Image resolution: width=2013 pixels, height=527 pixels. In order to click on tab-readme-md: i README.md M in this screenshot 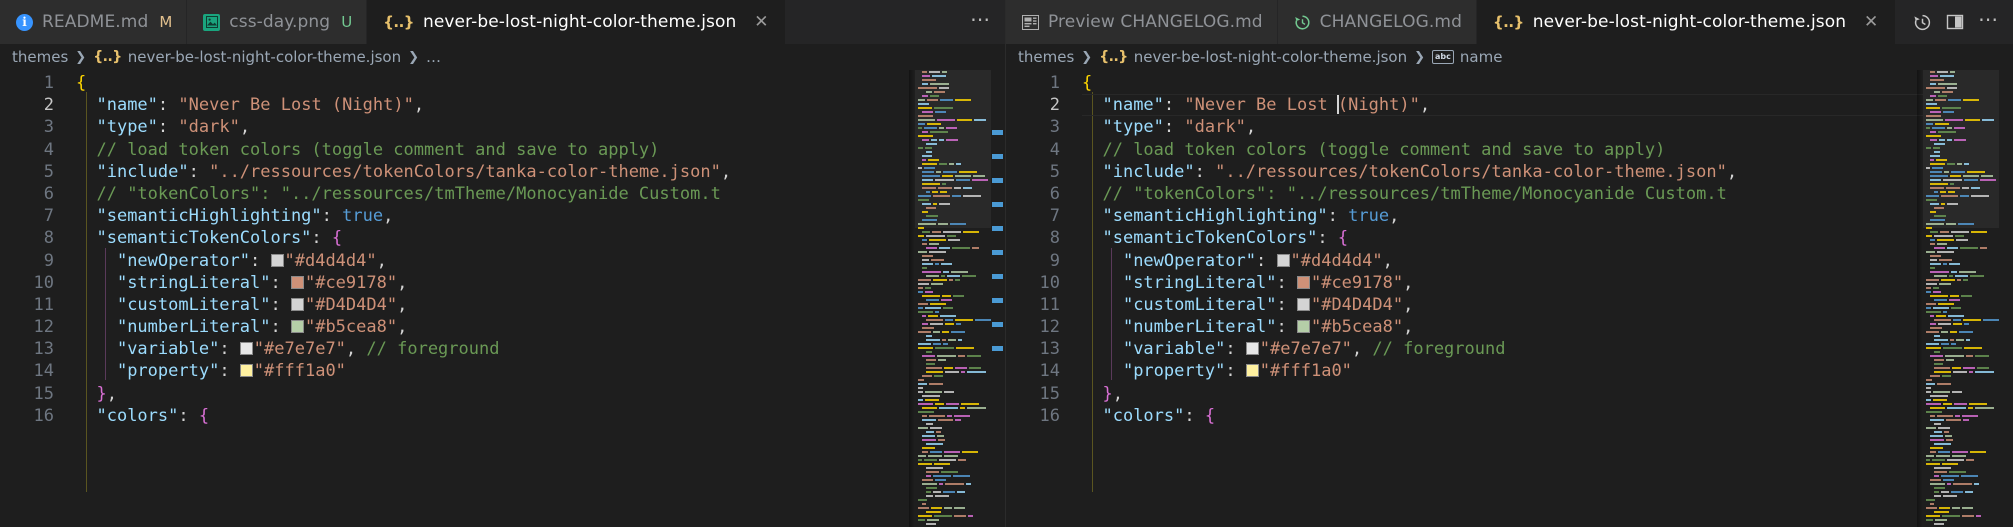, I will do `click(94, 22)`.